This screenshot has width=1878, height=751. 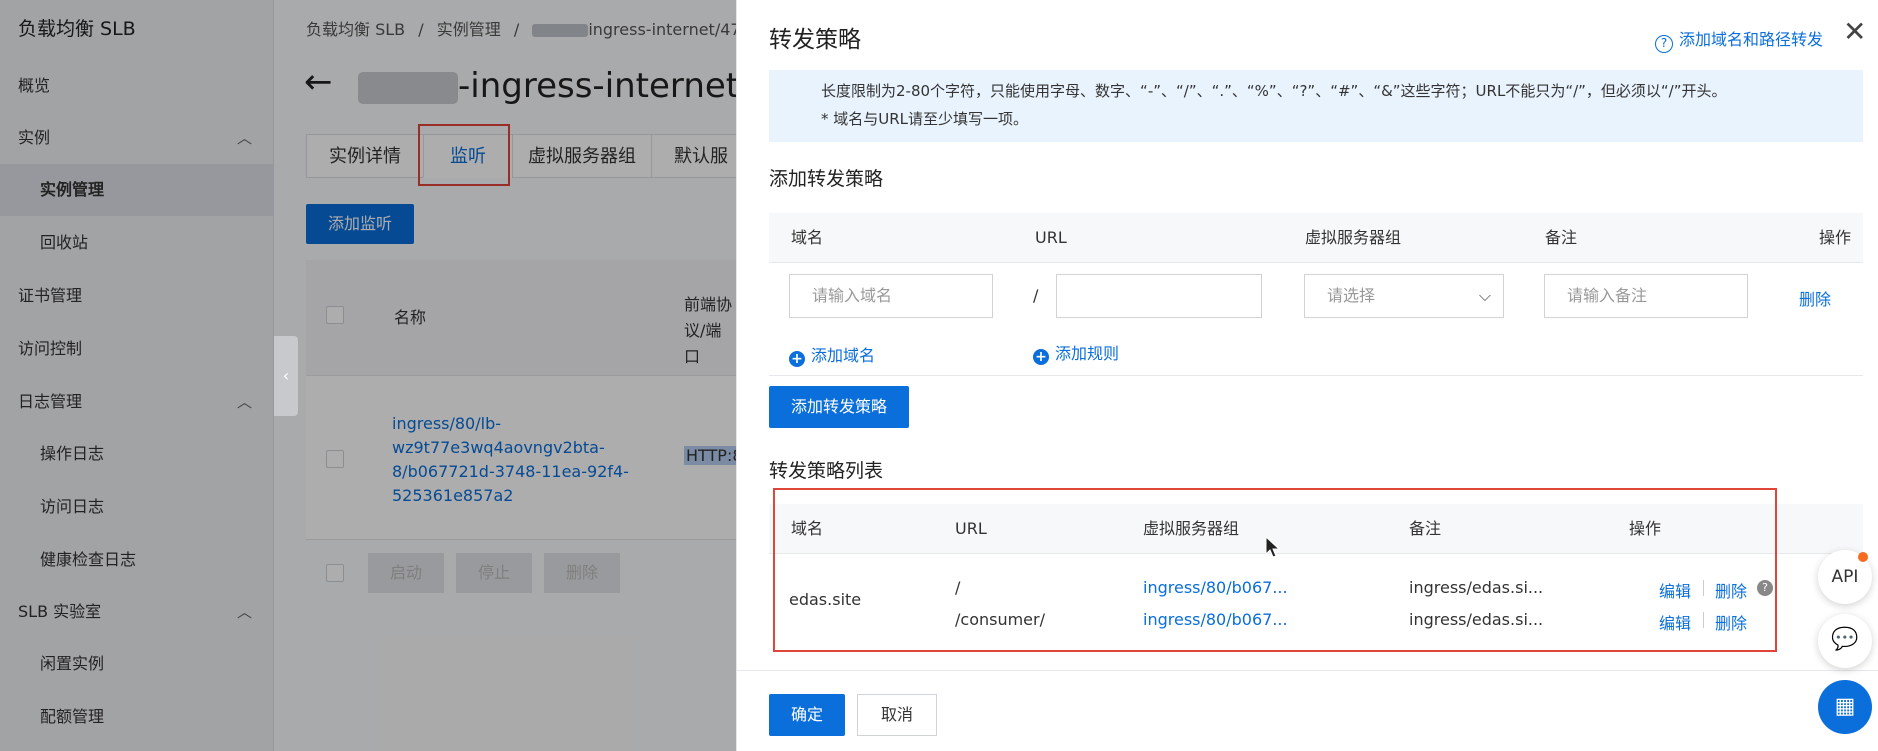 I want to click on add-rule-link: + 添加规则, so click(x=1076, y=352).